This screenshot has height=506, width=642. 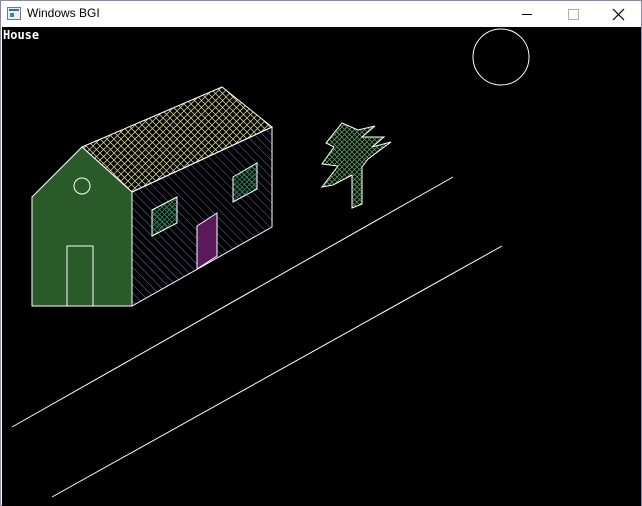 I want to click on close-icon, so click(x=618, y=14).